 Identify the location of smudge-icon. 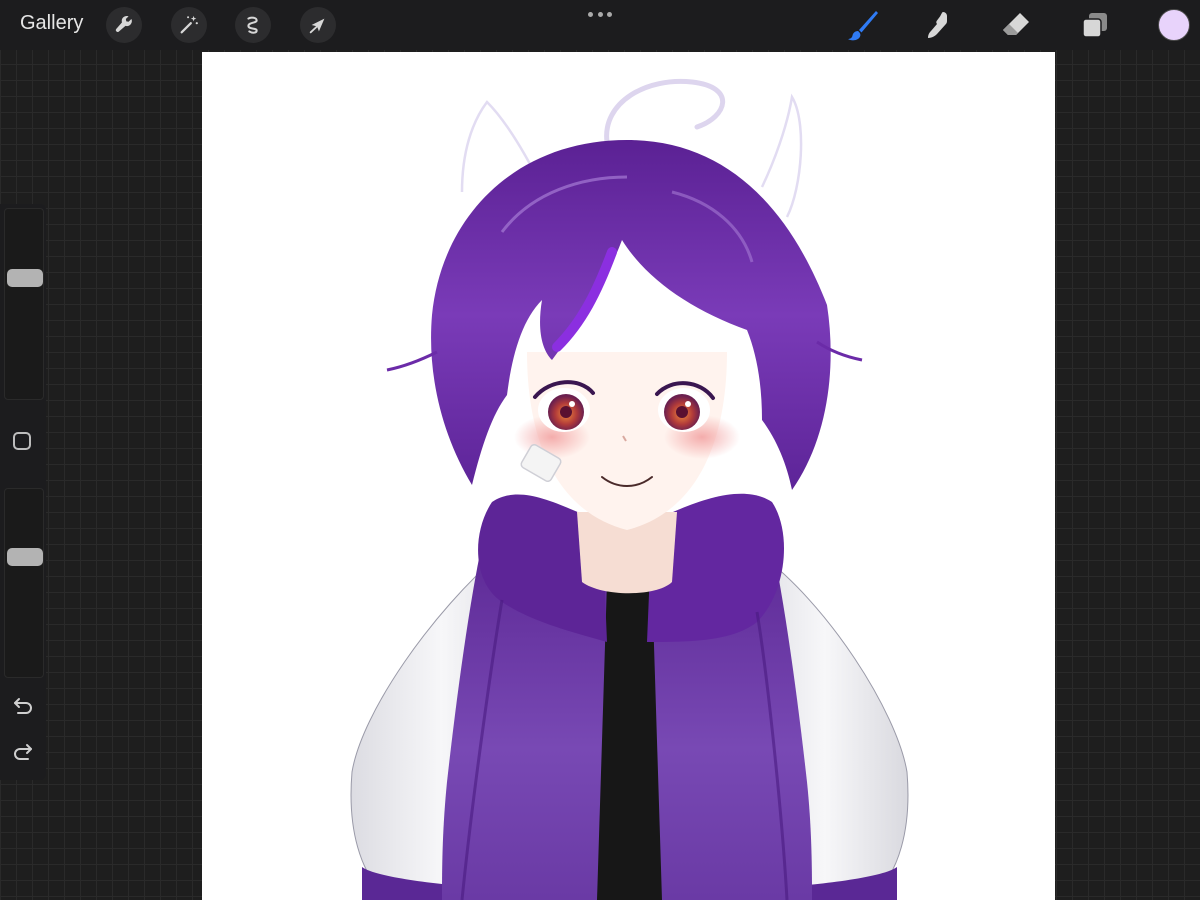
(937, 25).